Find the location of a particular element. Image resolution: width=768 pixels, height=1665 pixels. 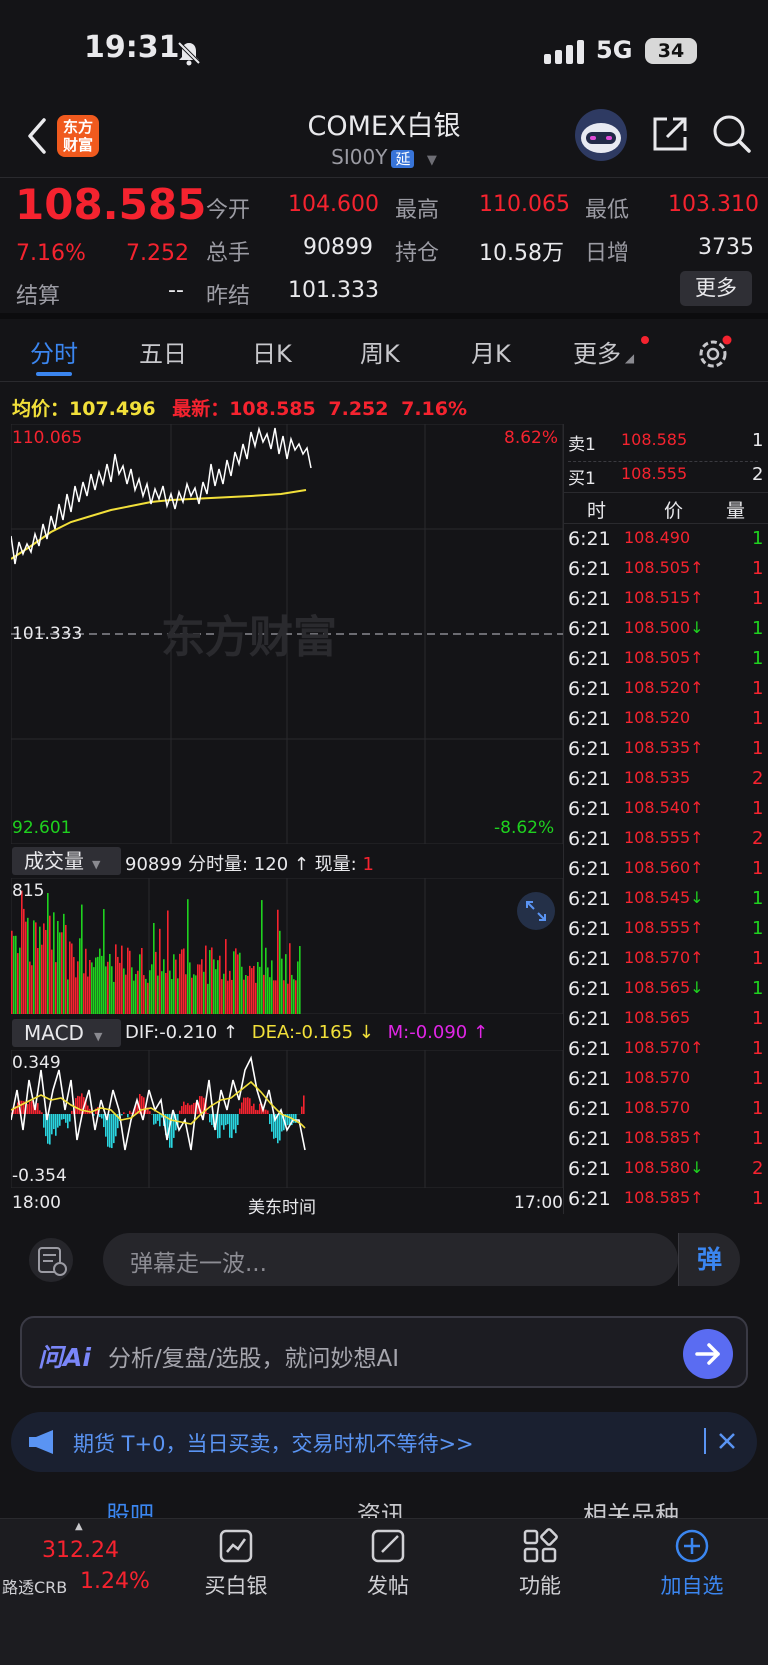

trade-row: 6:21 108.535 2 is located at coordinates (668, 783).